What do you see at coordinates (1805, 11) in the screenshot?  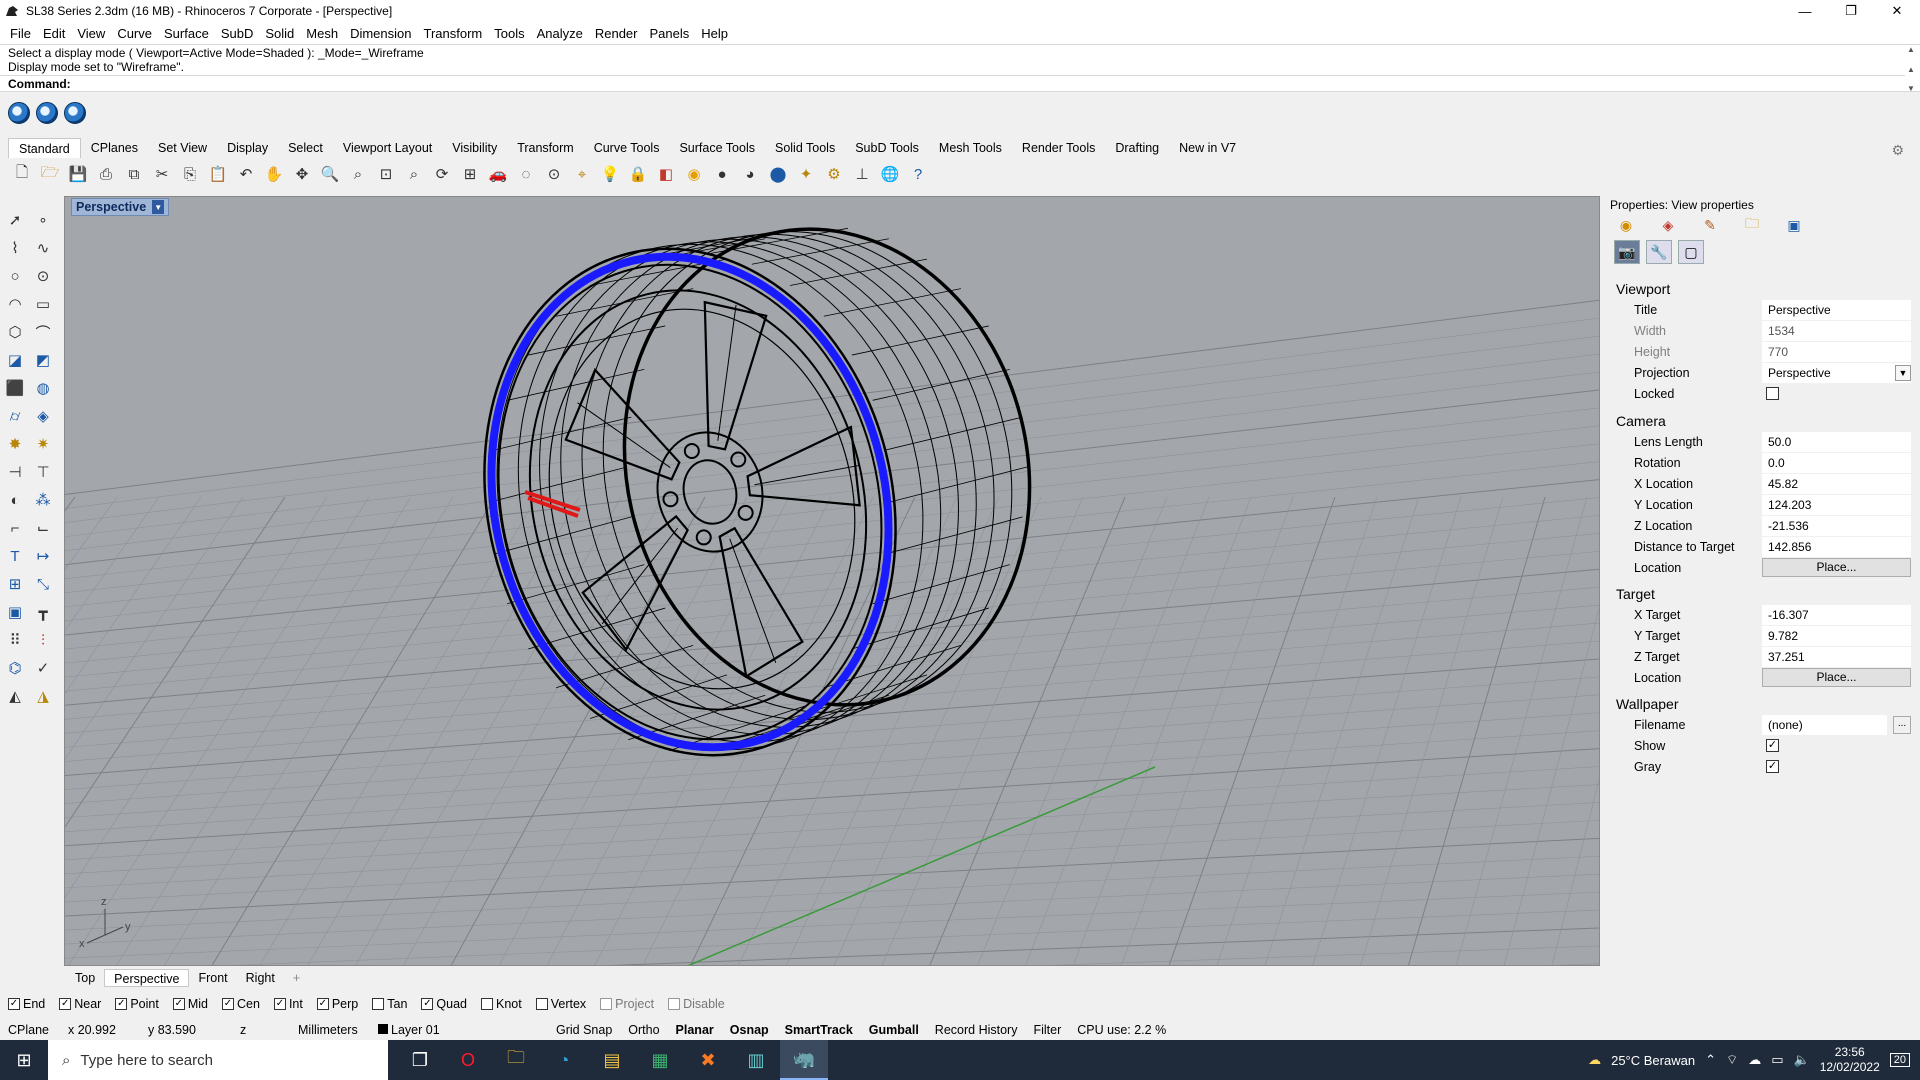 I see `minimize-button: —` at bounding box center [1805, 11].